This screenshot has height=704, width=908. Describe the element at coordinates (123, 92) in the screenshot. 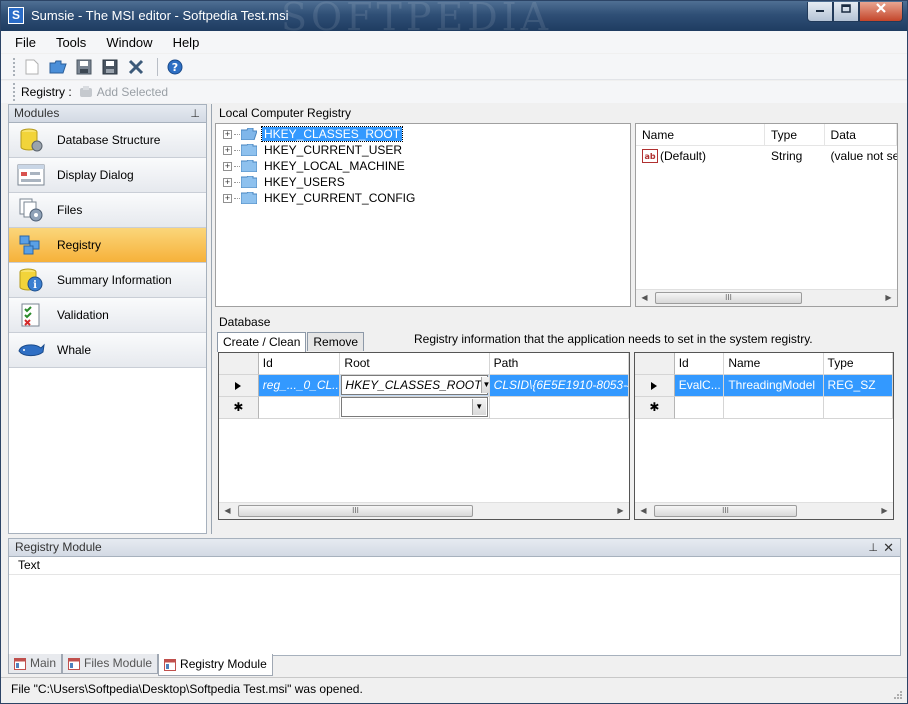

I see `add-selected-button: Add Selected` at that location.